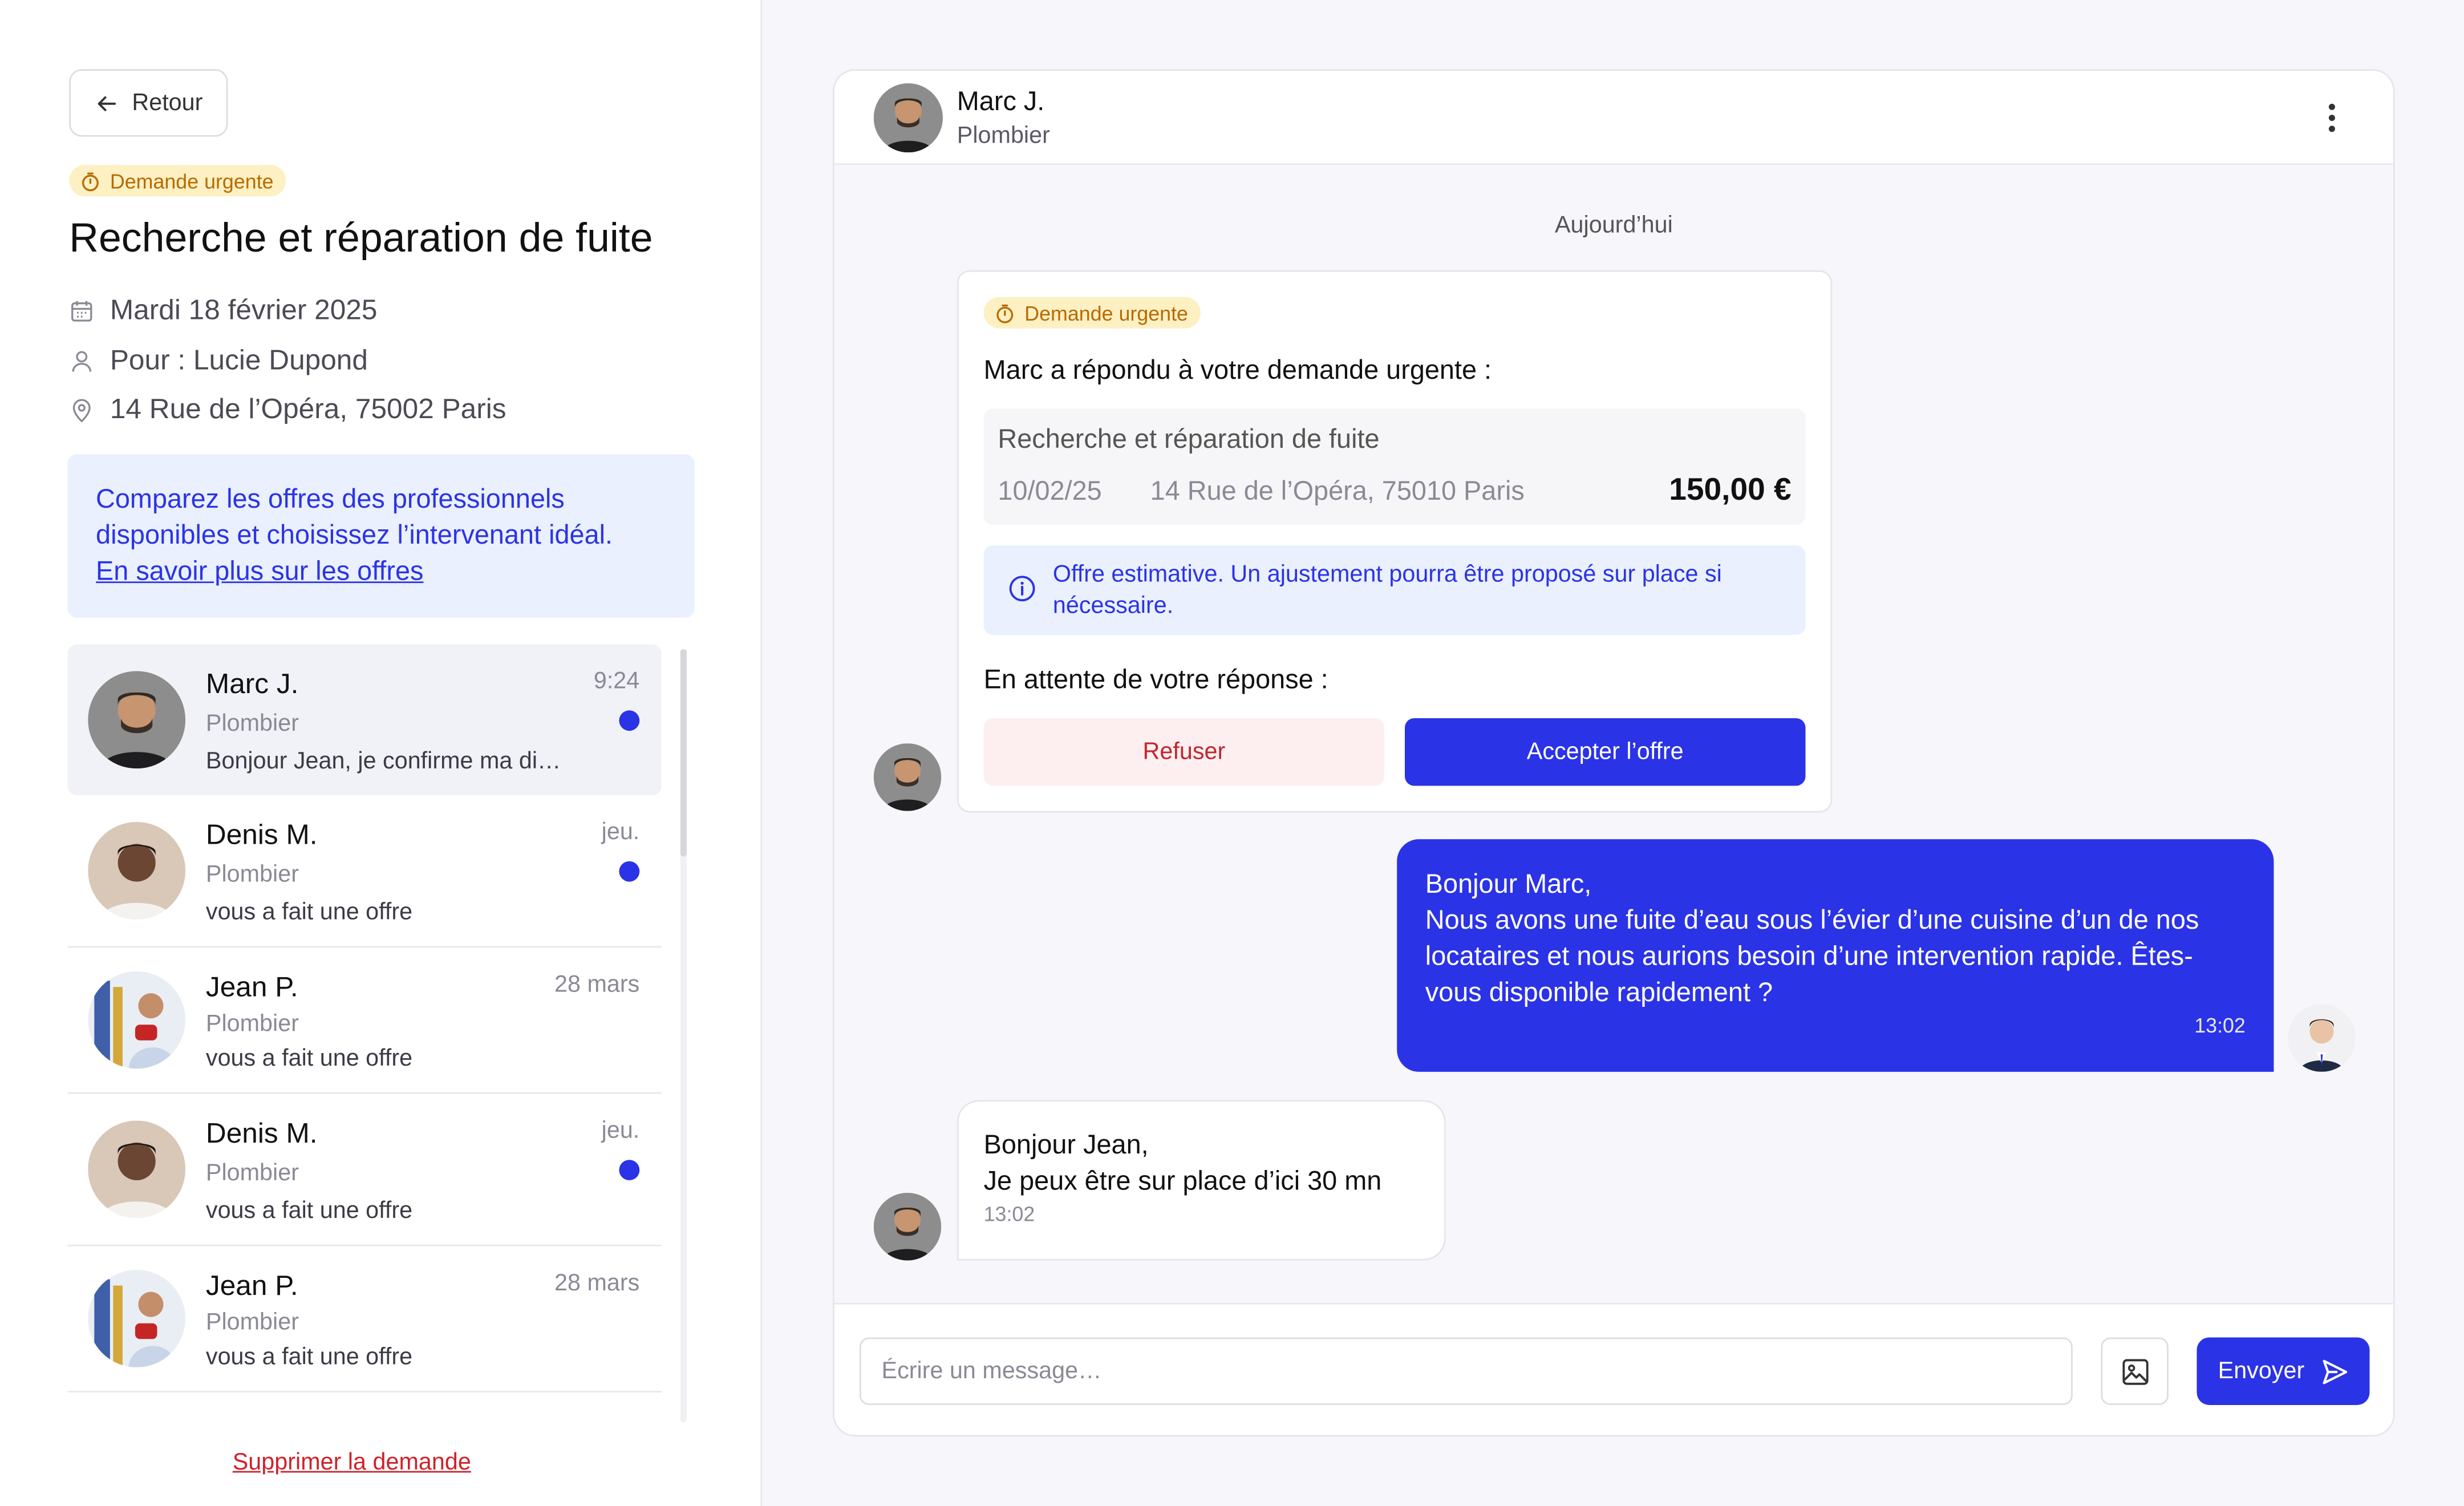 Image resolution: width=2464 pixels, height=1506 pixels. Describe the element at coordinates (1156, 680) in the screenshot. I see `awaiting-response: En attente de votre réponse :` at that location.